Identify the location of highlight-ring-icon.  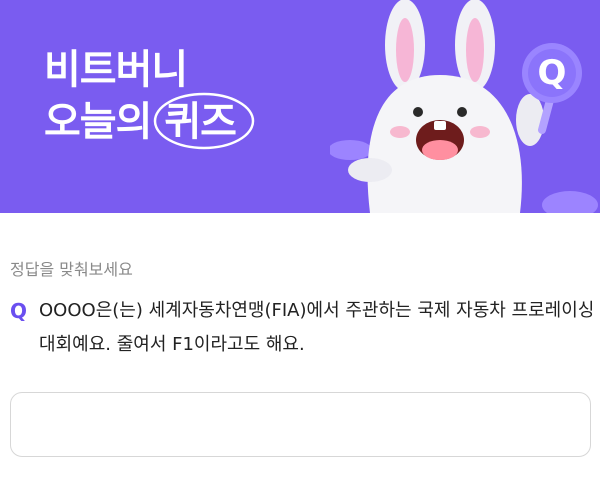
(204, 121).